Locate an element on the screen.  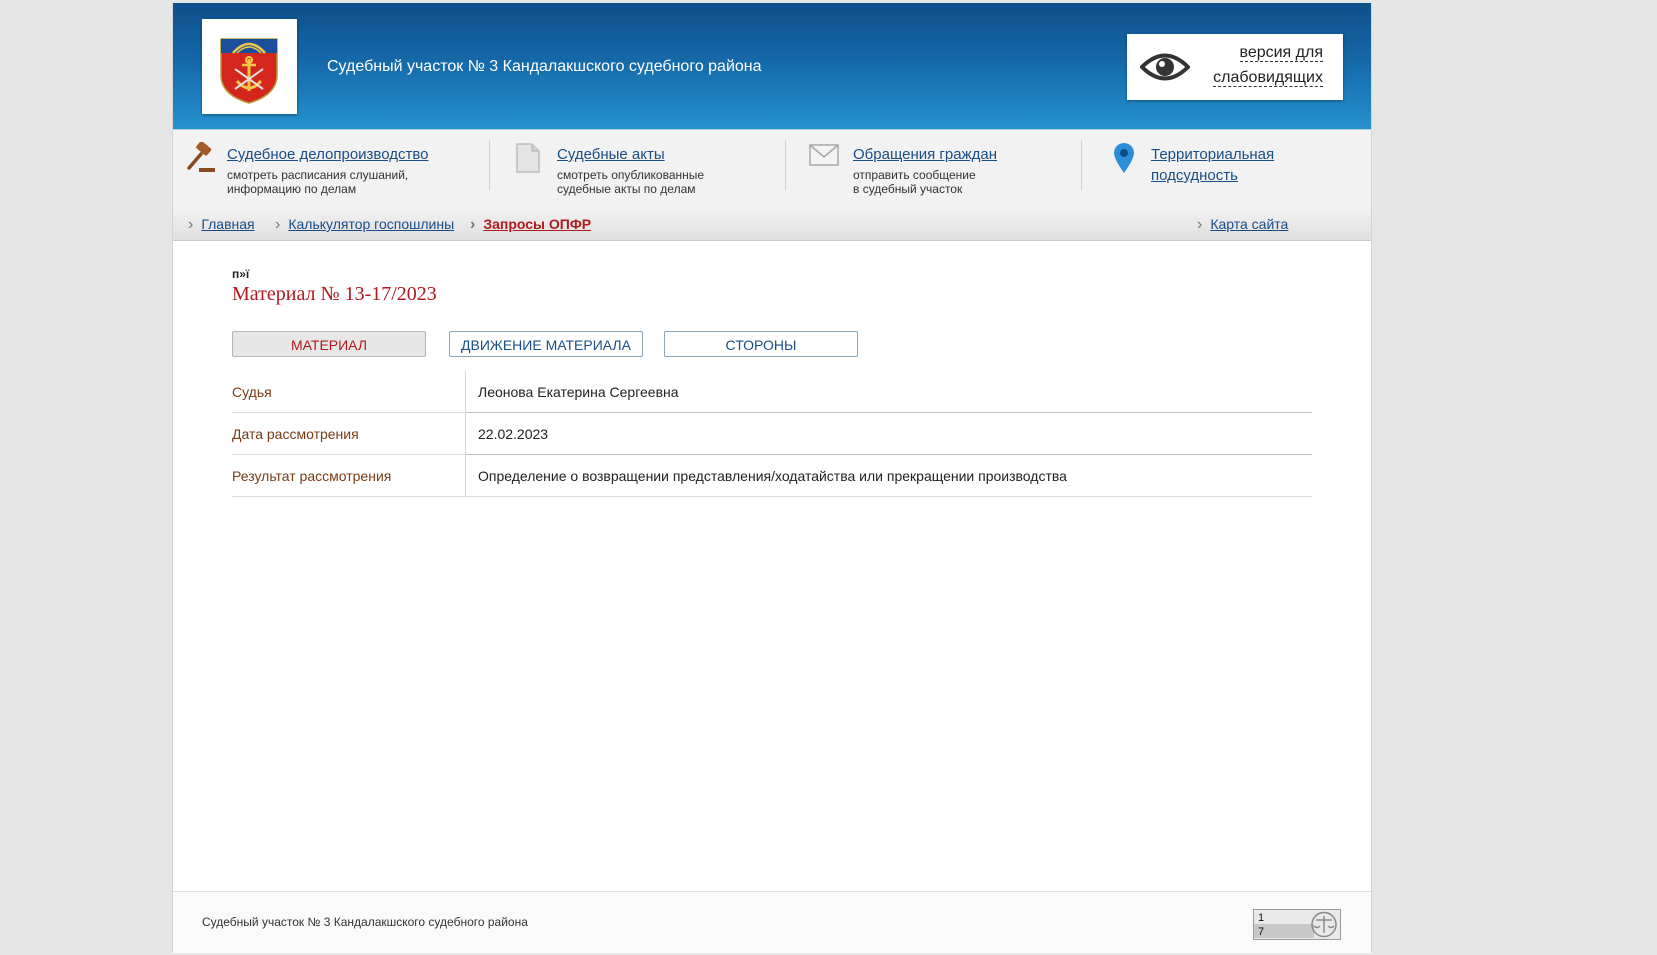
accessibility-label-line2: слабовидящих is located at coordinates (1268, 78).